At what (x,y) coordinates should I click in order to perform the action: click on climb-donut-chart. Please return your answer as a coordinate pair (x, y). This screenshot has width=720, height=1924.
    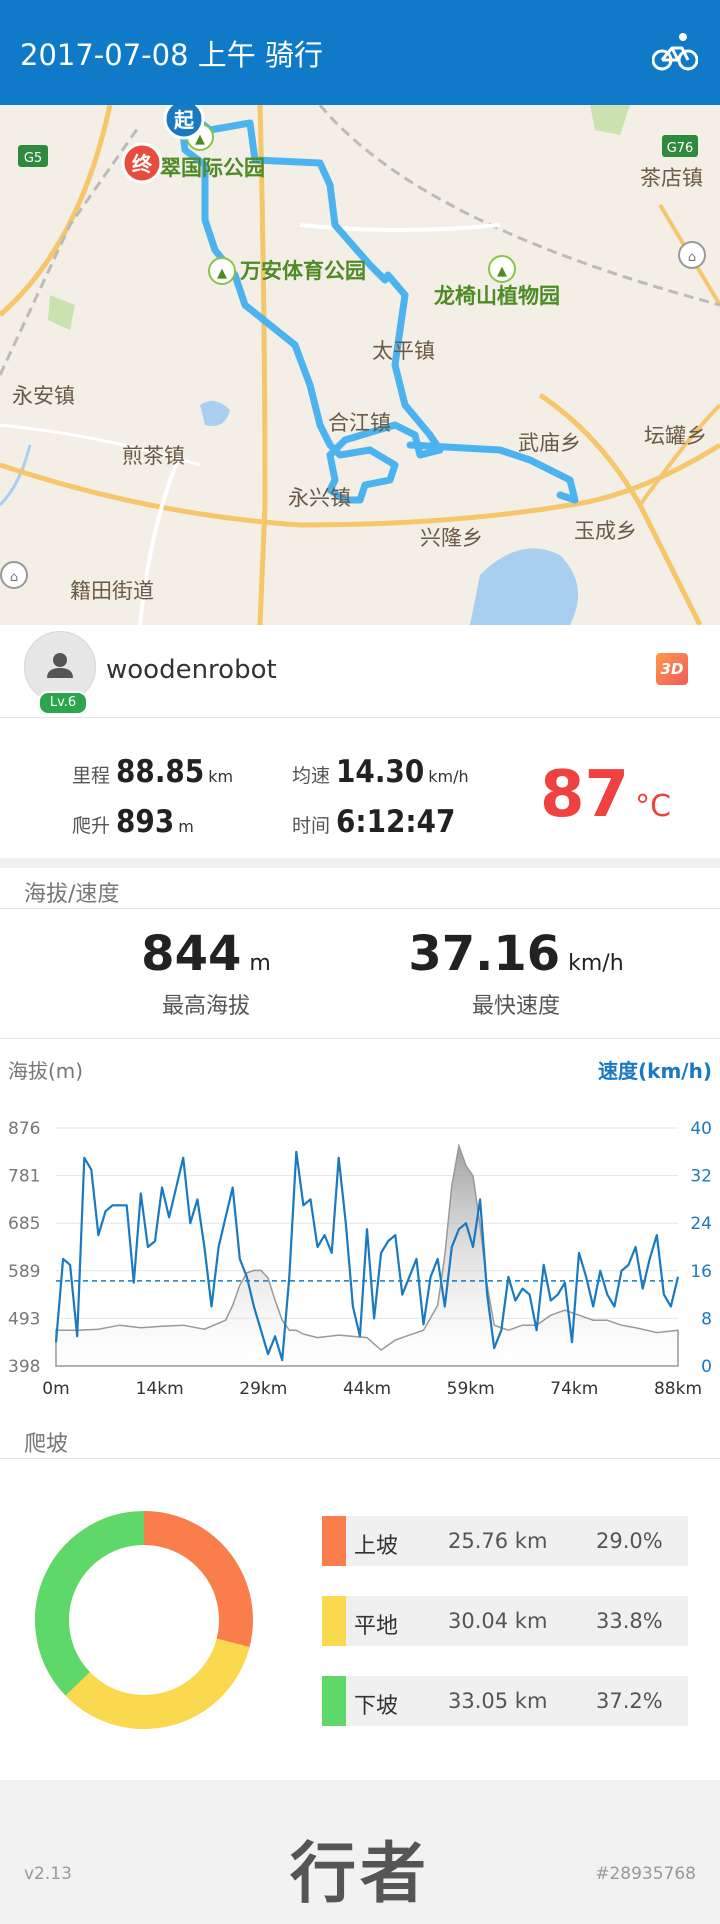
    Looking at the image, I should click on (144, 1620).